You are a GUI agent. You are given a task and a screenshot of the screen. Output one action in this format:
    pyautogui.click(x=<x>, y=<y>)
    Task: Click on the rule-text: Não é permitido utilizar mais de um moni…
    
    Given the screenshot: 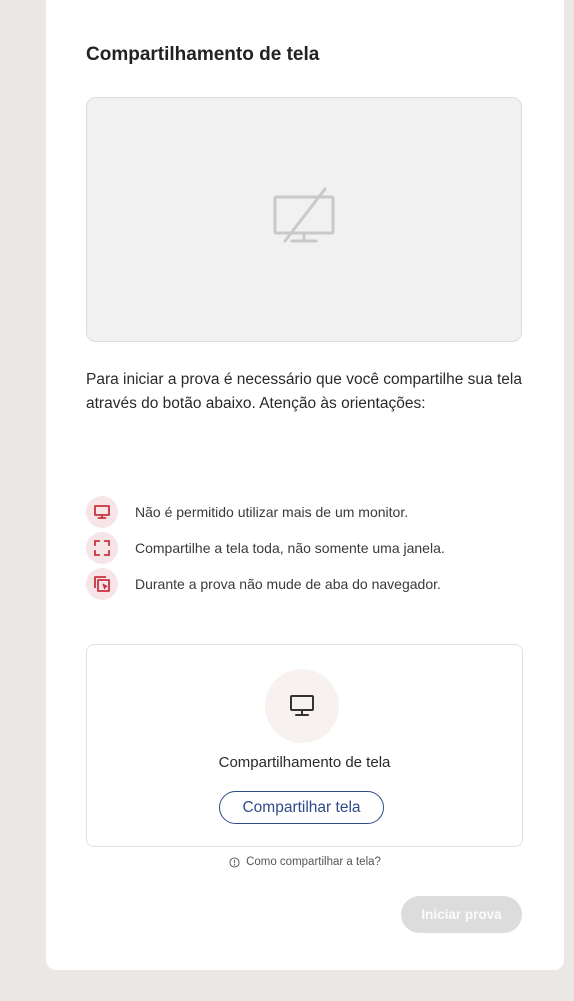 What is the action you would take?
    pyautogui.click(x=272, y=512)
    